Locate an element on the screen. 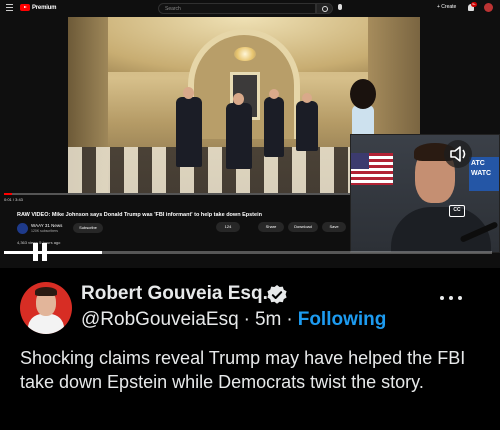  search-input: Search is located at coordinates (237, 8).